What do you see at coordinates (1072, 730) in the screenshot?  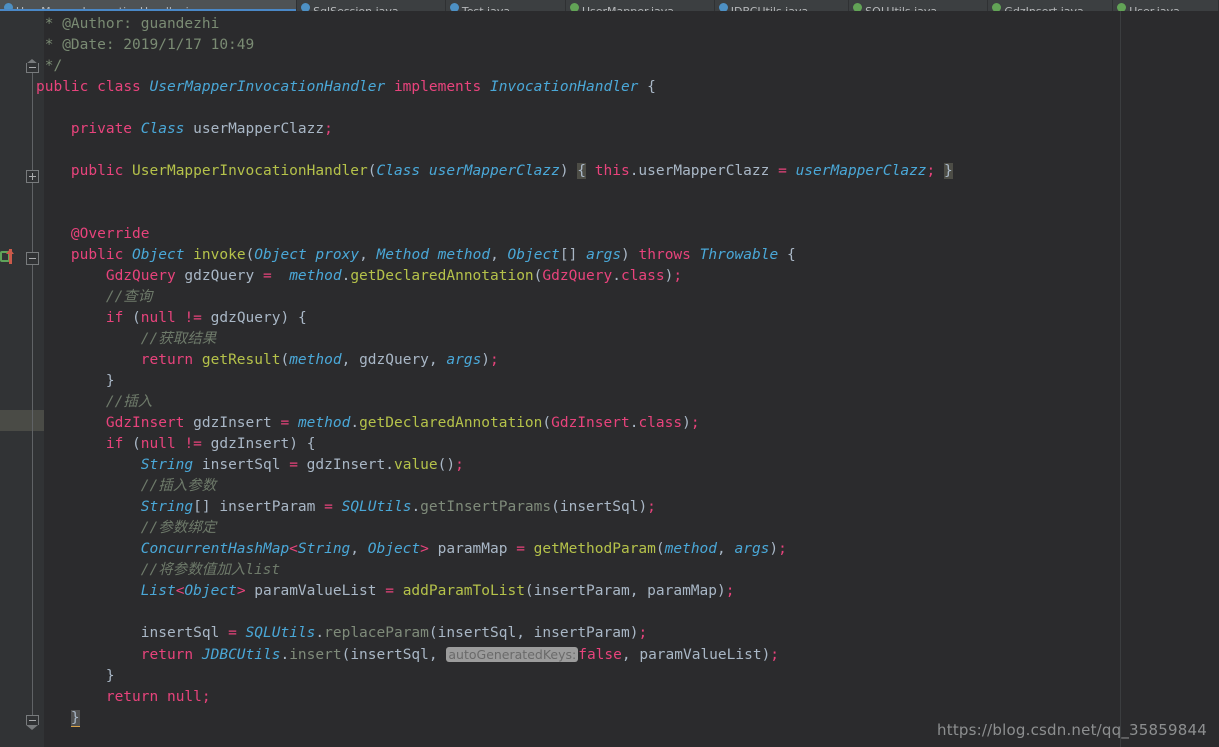 I see `watermark-url: https://blog.csdn.net/qq_35859844` at bounding box center [1072, 730].